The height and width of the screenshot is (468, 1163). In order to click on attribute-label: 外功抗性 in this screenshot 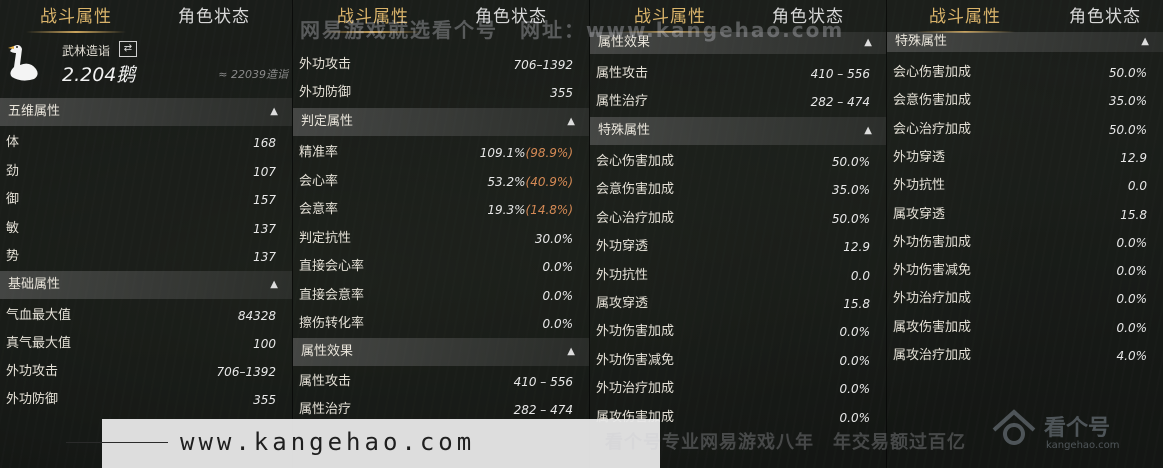, I will do `click(622, 275)`.